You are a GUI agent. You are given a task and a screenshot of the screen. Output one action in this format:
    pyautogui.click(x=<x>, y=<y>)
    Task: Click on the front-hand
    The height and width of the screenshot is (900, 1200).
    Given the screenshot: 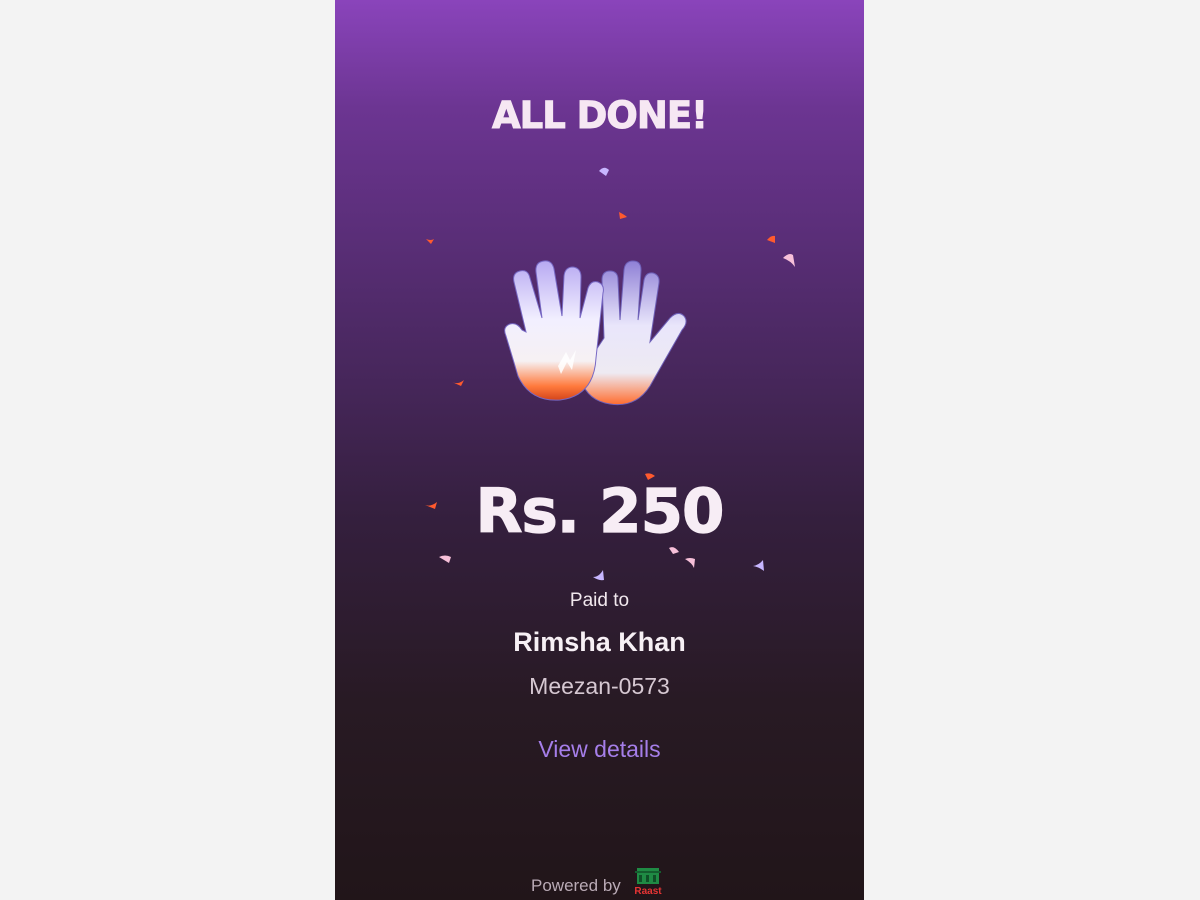 What is the action you would take?
    pyautogui.click(x=554, y=330)
    